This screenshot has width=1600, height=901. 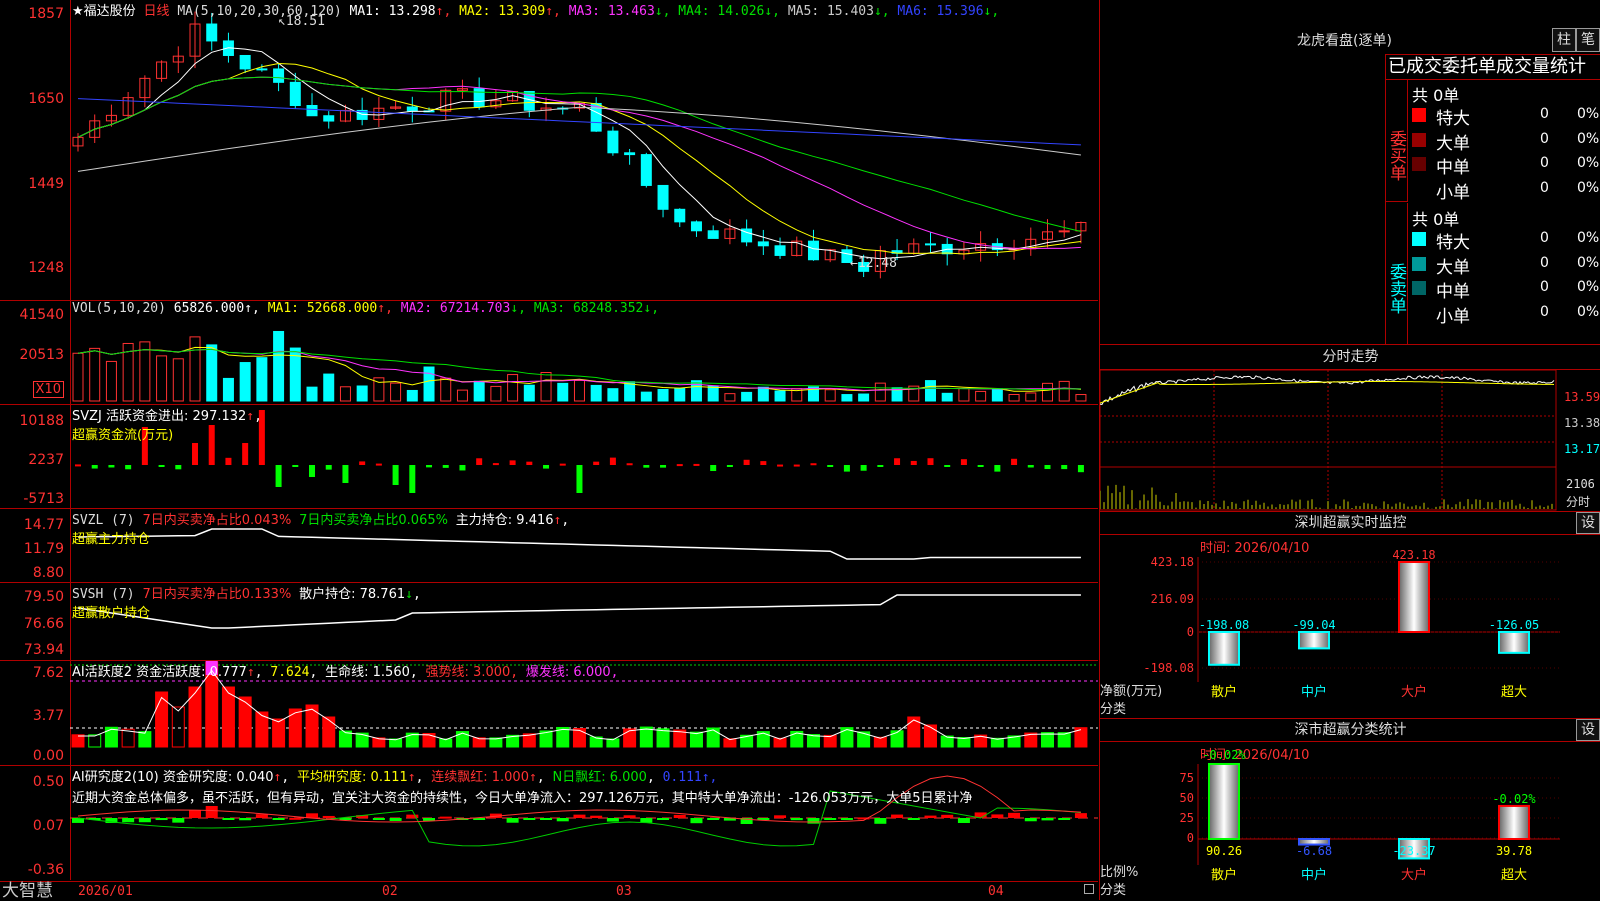 What do you see at coordinates (27, 891) in the screenshot?
I see `brand-logo: 大智慧` at bounding box center [27, 891].